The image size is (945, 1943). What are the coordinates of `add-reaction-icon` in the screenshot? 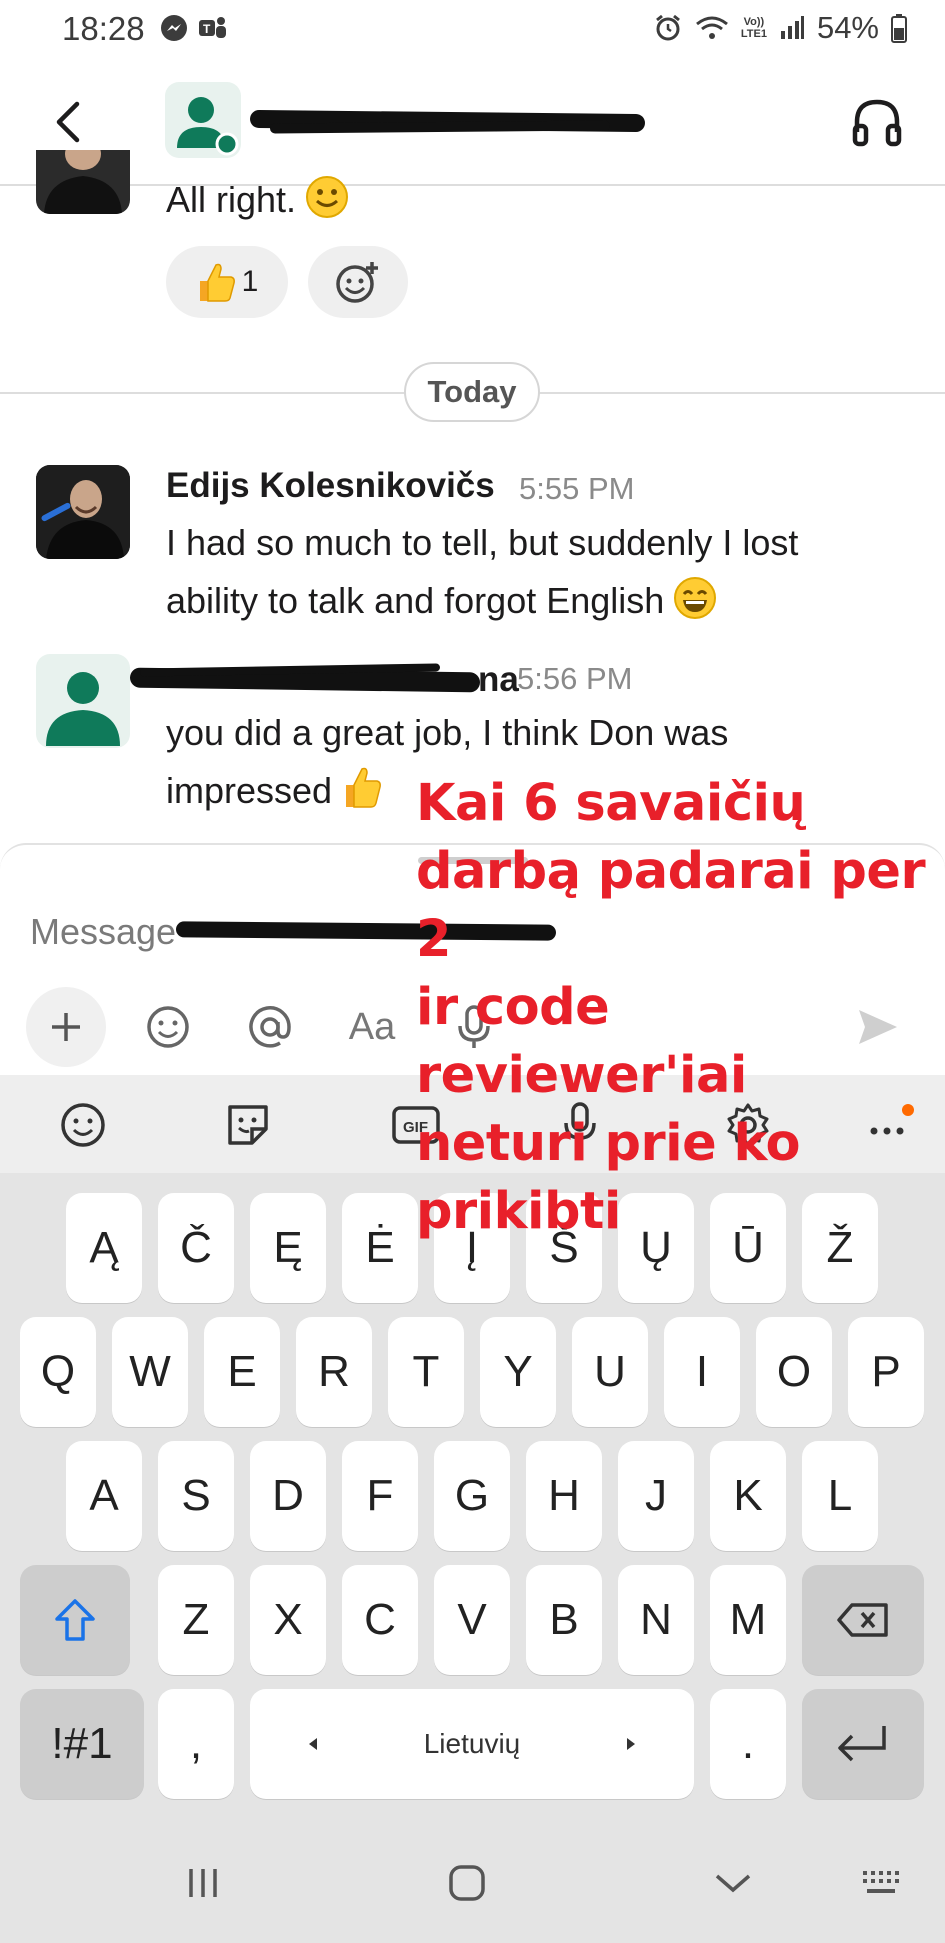 It's located at (357, 282).